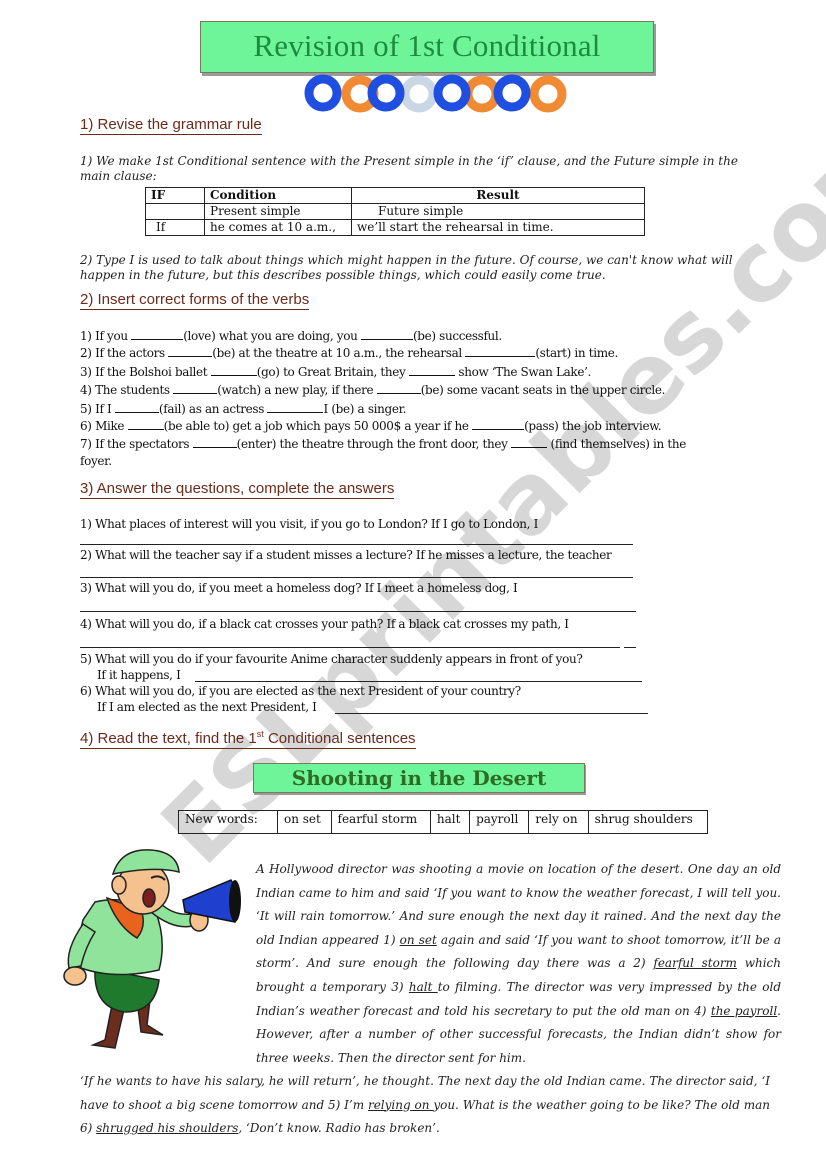 The image size is (826, 1169). What do you see at coordinates (278, 211) in the screenshot?
I see `grammar-table-cell: Present simple` at bounding box center [278, 211].